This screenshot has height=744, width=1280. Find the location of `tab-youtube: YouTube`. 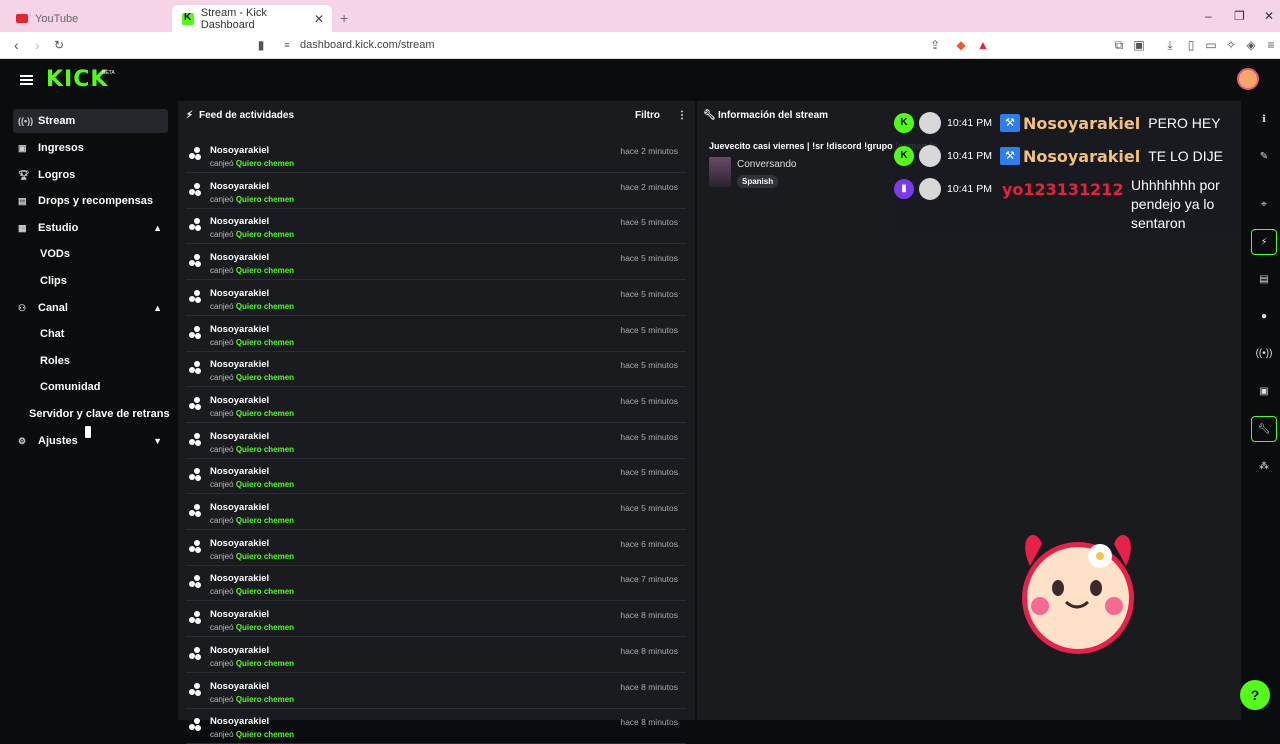

tab-youtube: YouTube is located at coordinates (86, 18).